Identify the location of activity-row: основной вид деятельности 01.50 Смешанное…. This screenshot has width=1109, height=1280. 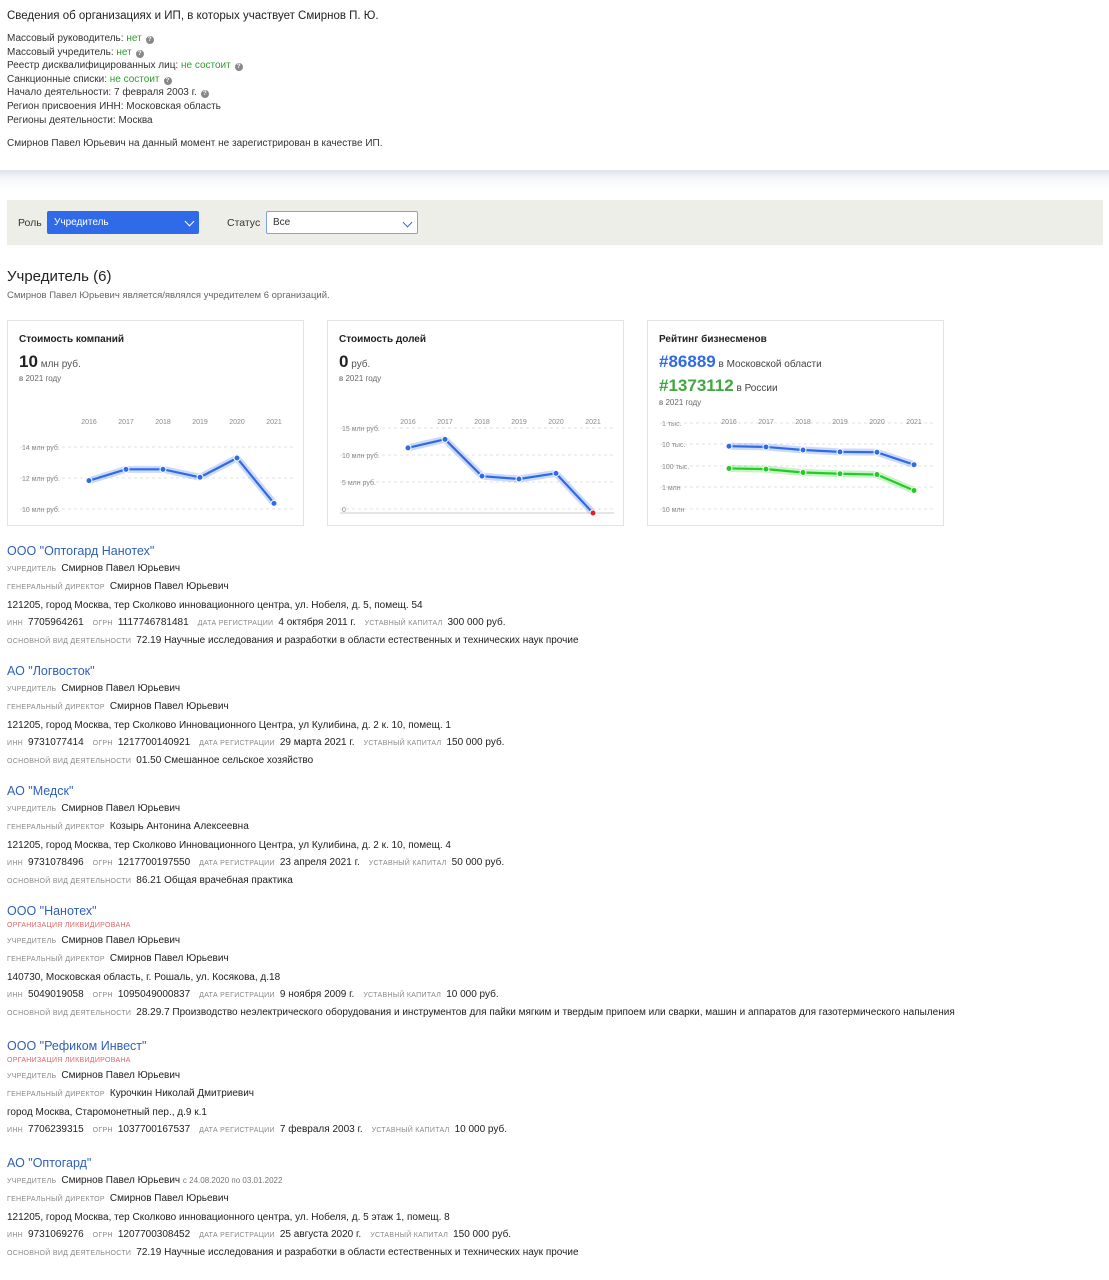
(160, 761).